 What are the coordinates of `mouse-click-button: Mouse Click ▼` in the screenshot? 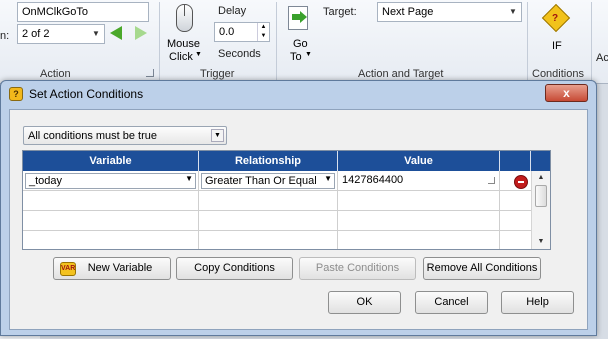 It's located at (185, 33).